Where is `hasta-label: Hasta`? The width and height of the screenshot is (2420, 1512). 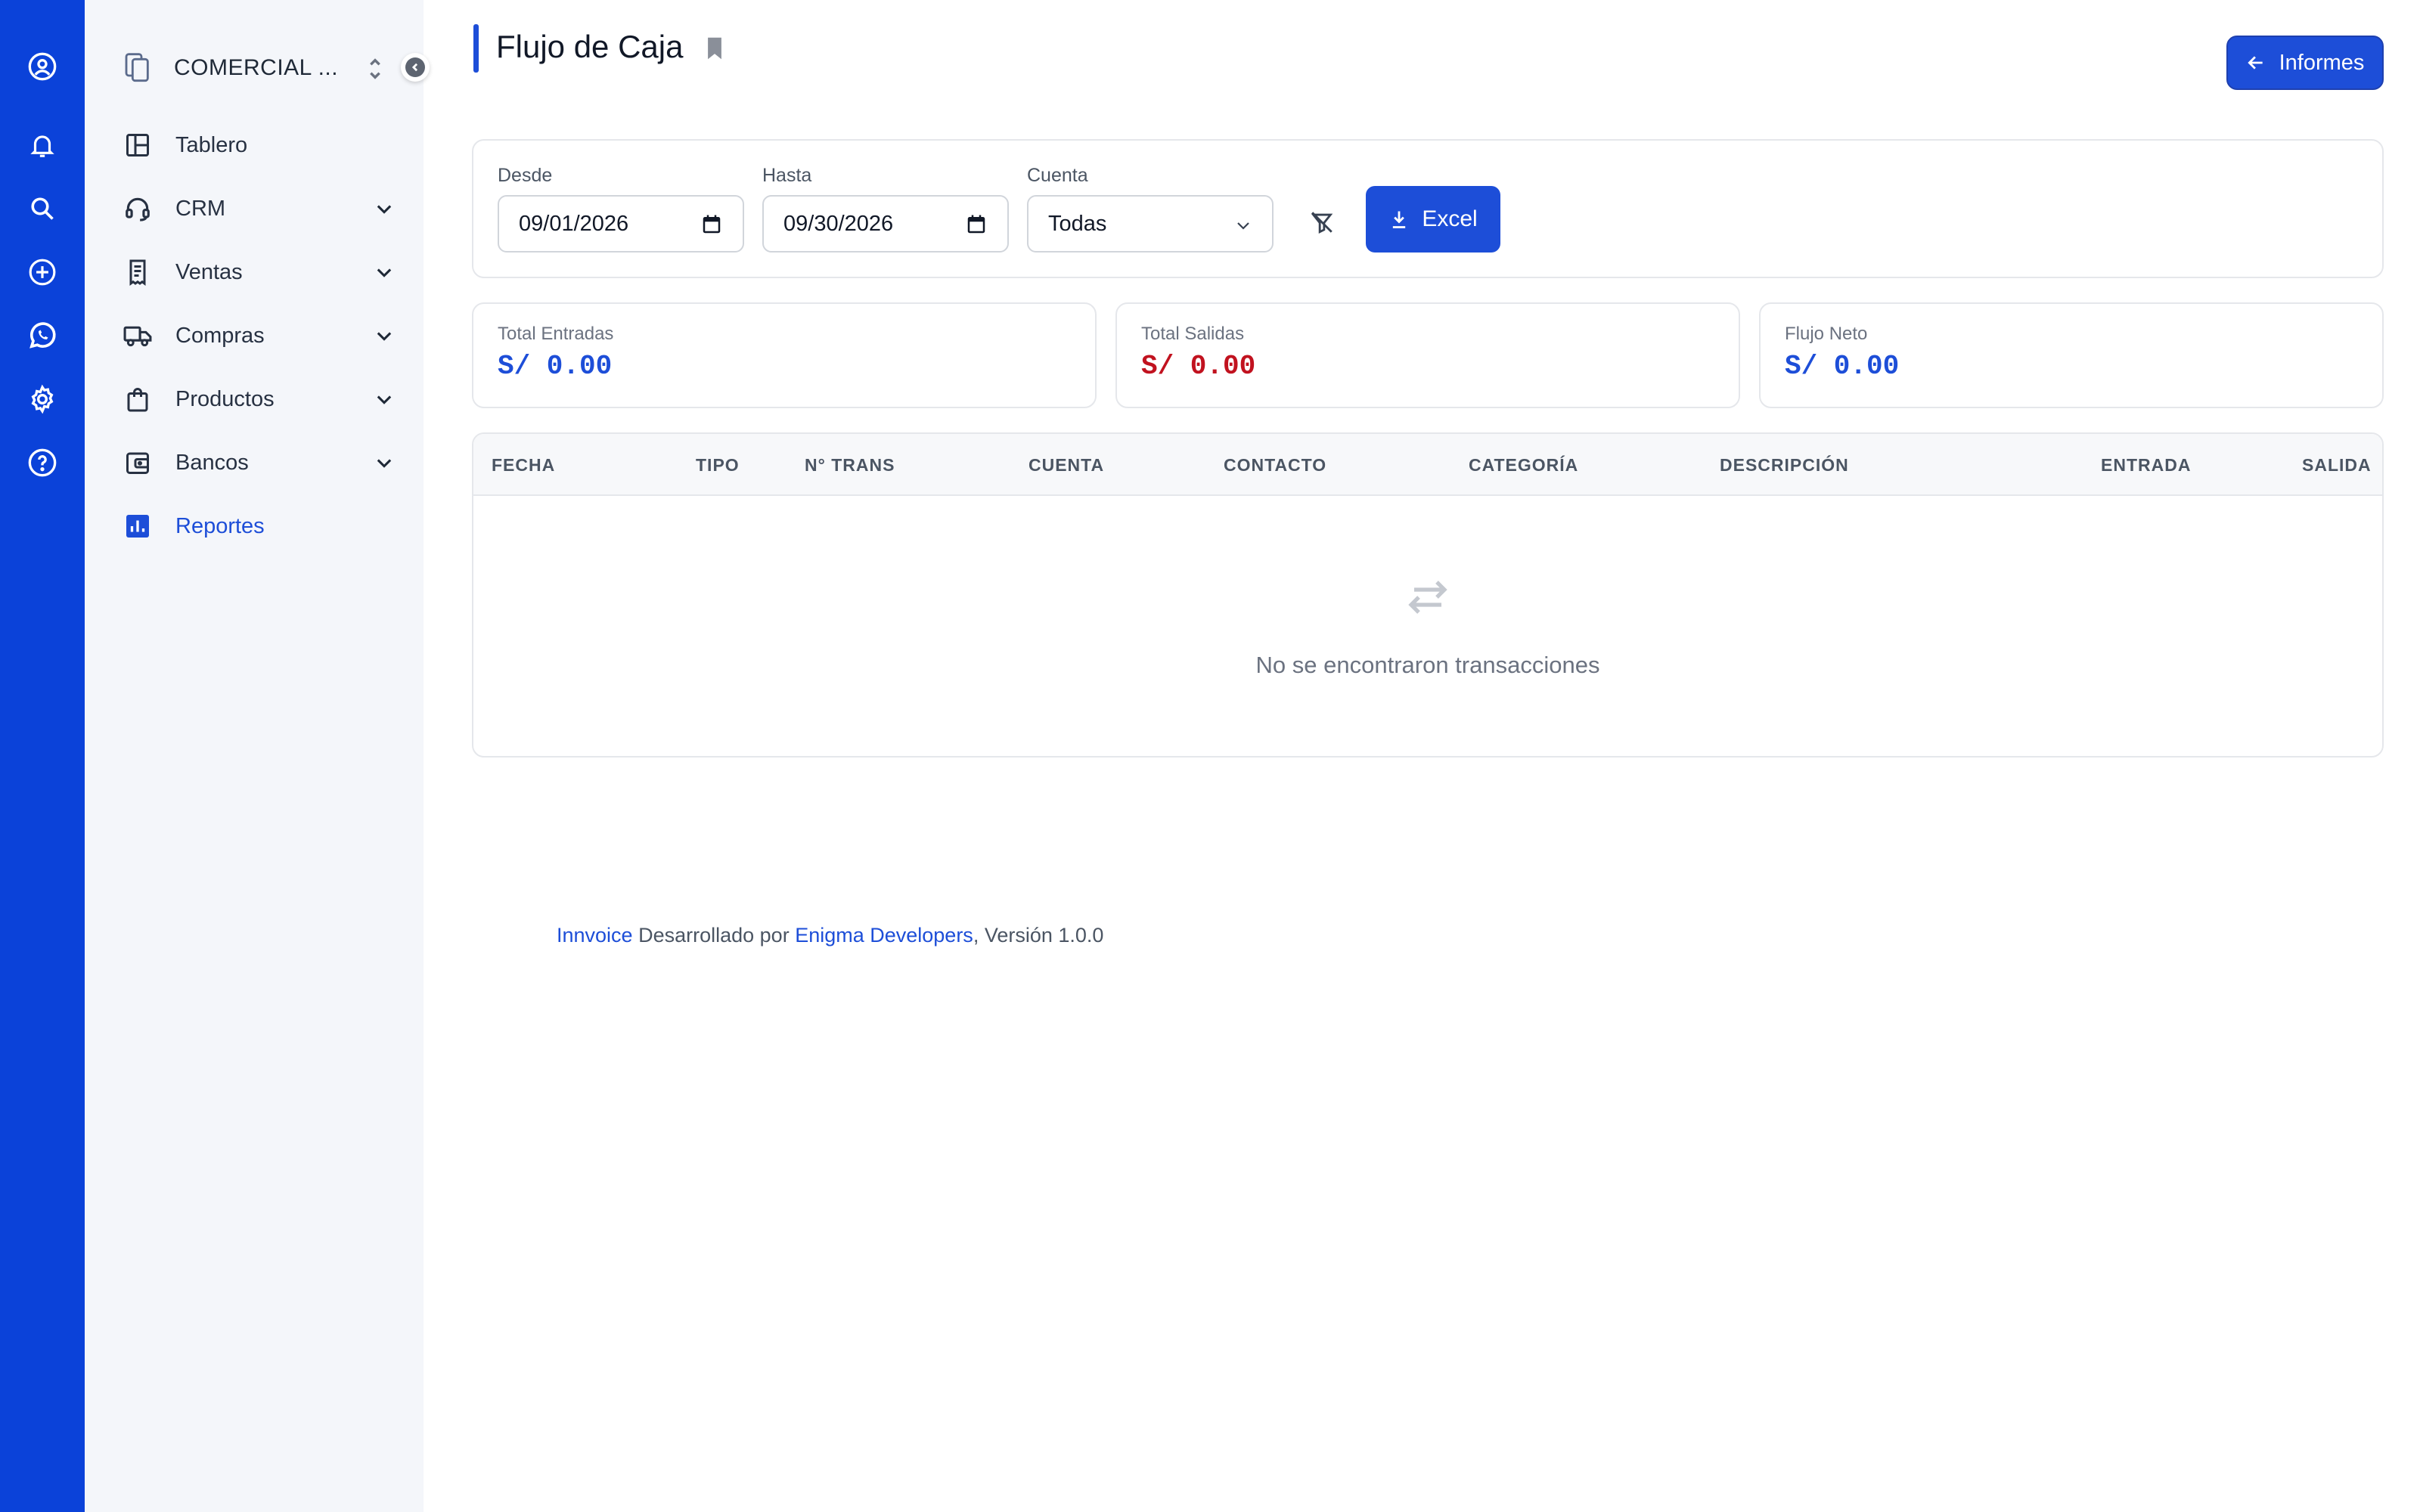 hasta-label: Hasta is located at coordinates (787, 175).